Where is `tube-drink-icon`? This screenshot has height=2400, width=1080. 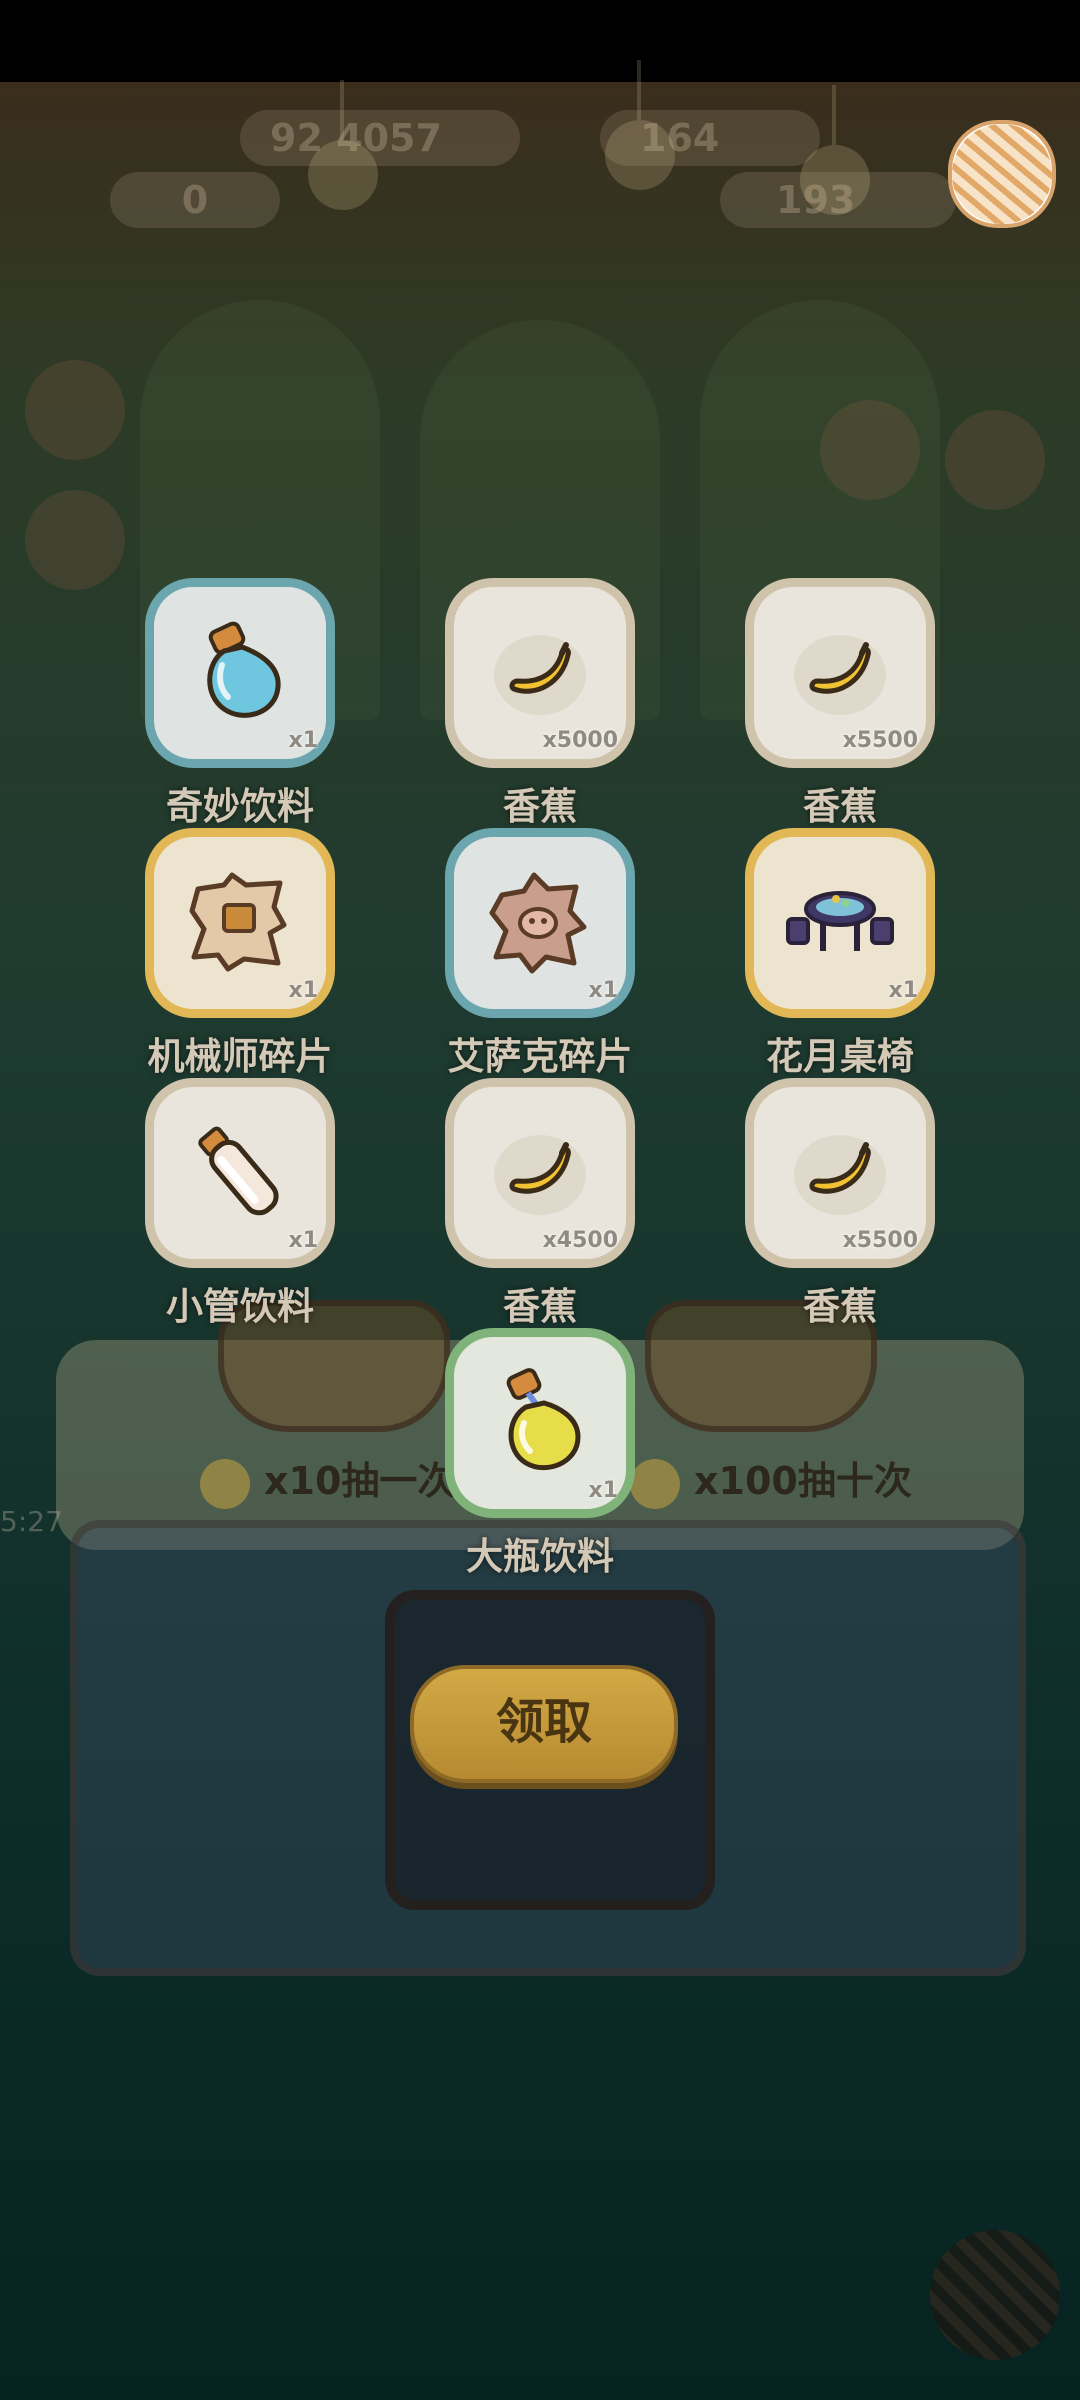
tube-drink-icon is located at coordinates (240, 1173).